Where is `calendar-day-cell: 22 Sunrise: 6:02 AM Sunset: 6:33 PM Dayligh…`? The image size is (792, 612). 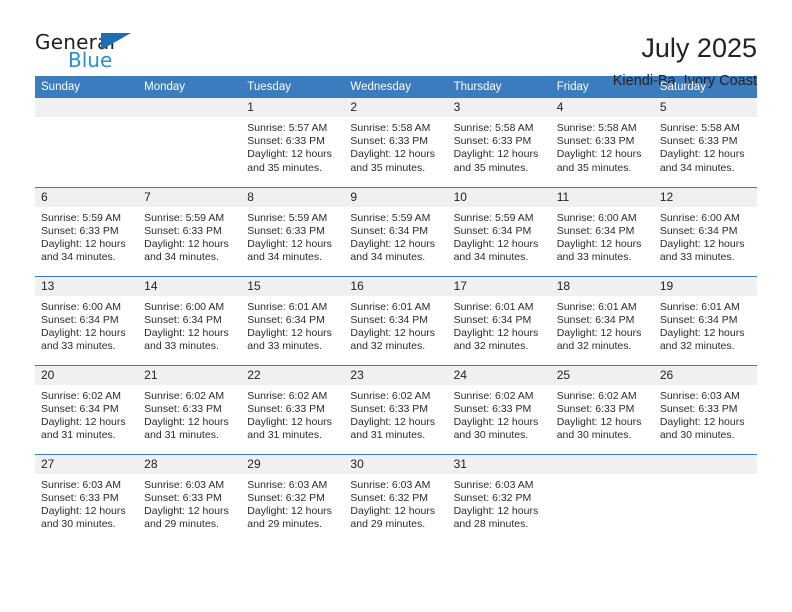 calendar-day-cell: 22 Sunrise: 6:02 AM Sunset: 6:33 PM Dayligh… is located at coordinates (293, 409).